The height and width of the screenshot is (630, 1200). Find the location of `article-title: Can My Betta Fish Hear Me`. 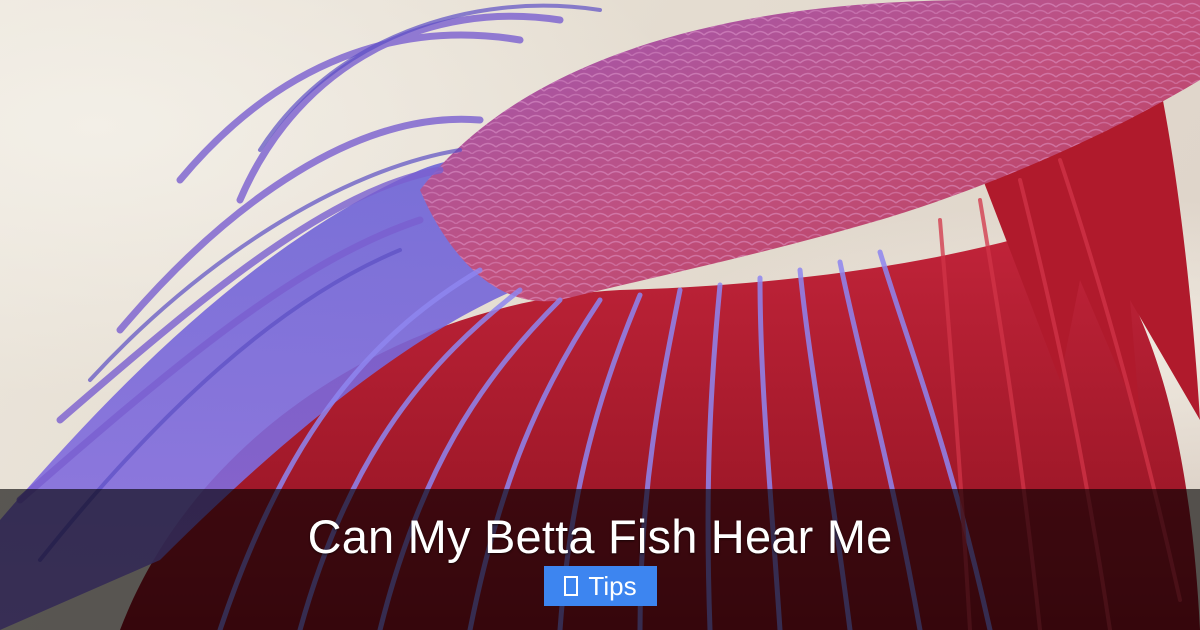

article-title: Can My Betta Fish Hear Me is located at coordinates (600, 536).